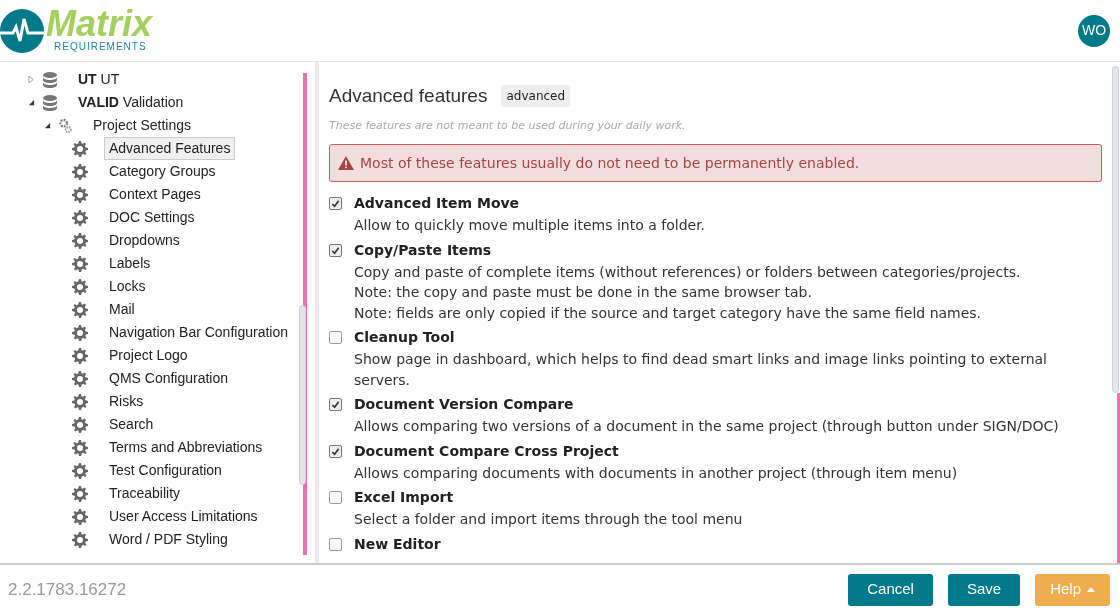 The width and height of the screenshot is (1120, 614). Describe the element at coordinates (530, 225) in the screenshot. I see `feature-description: Allow to quickly move multiple items into a folder.` at that location.